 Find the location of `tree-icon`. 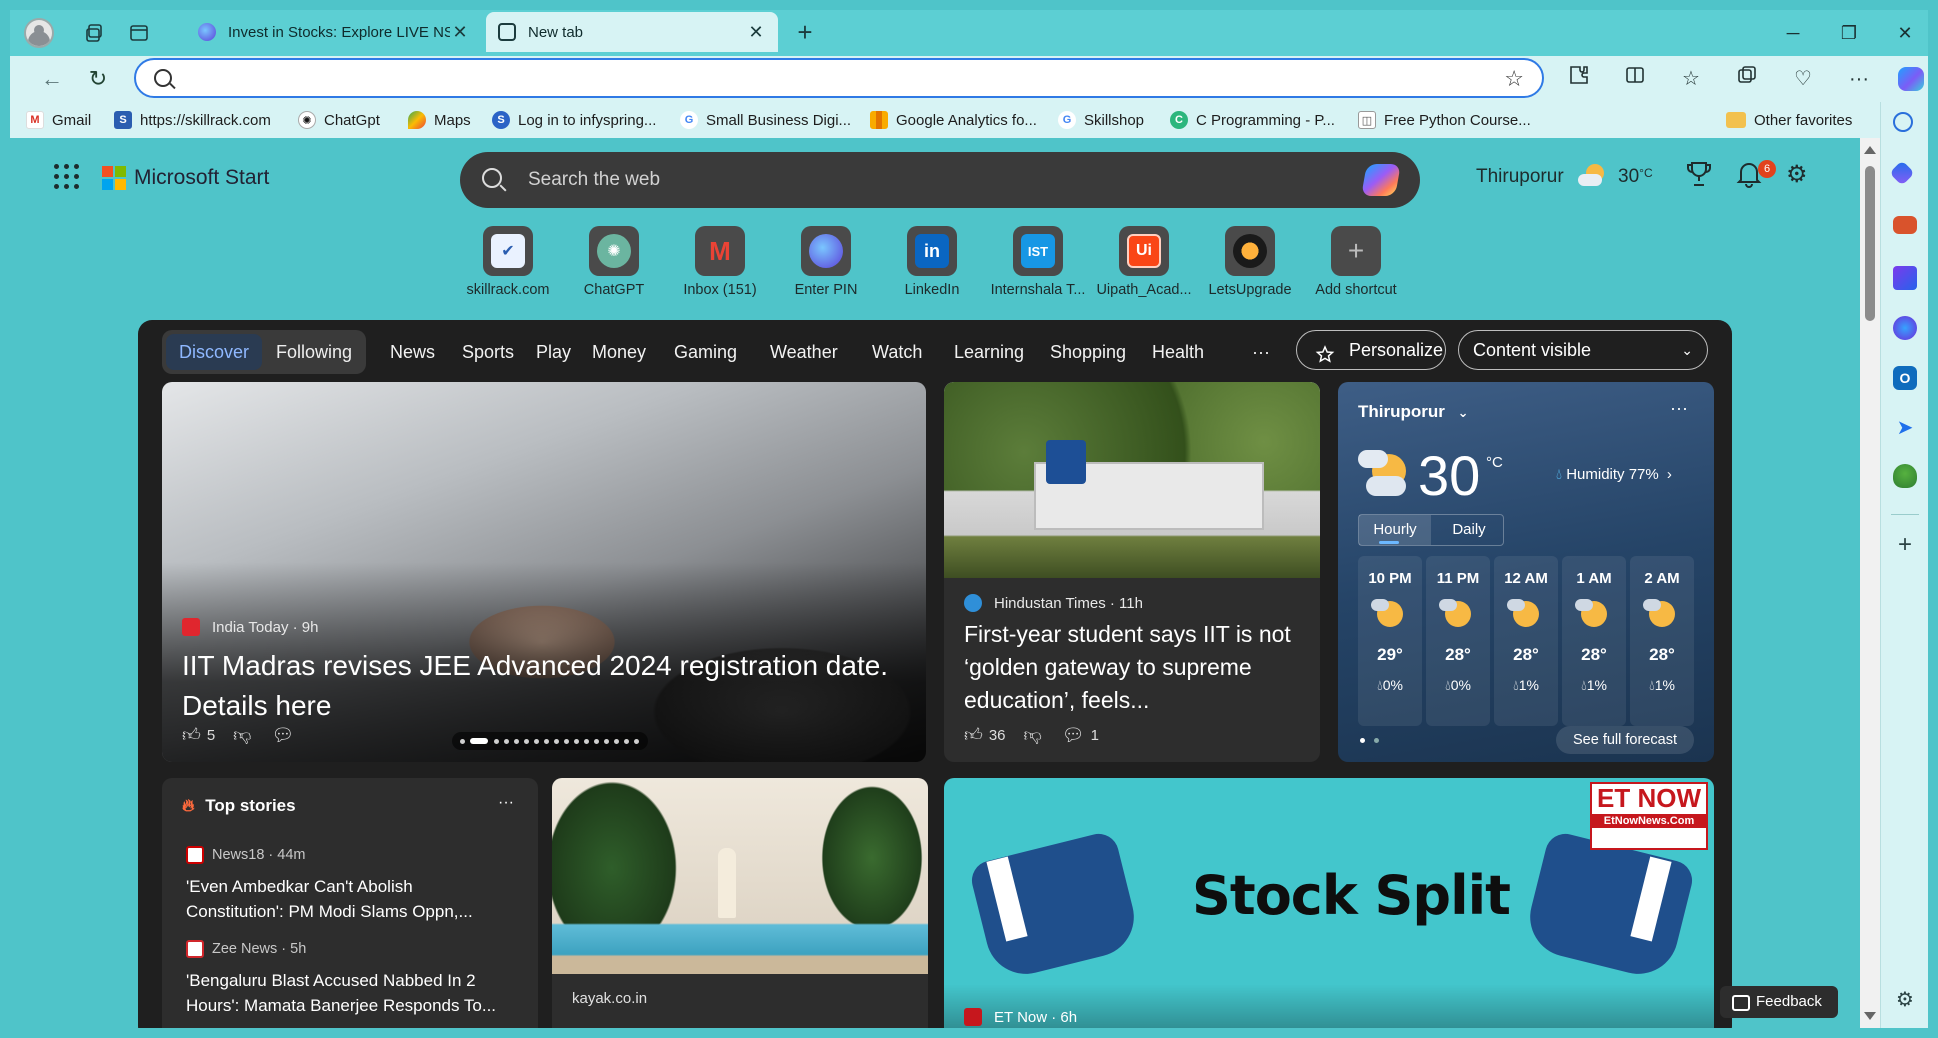

tree-icon is located at coordinates (1905, 476).